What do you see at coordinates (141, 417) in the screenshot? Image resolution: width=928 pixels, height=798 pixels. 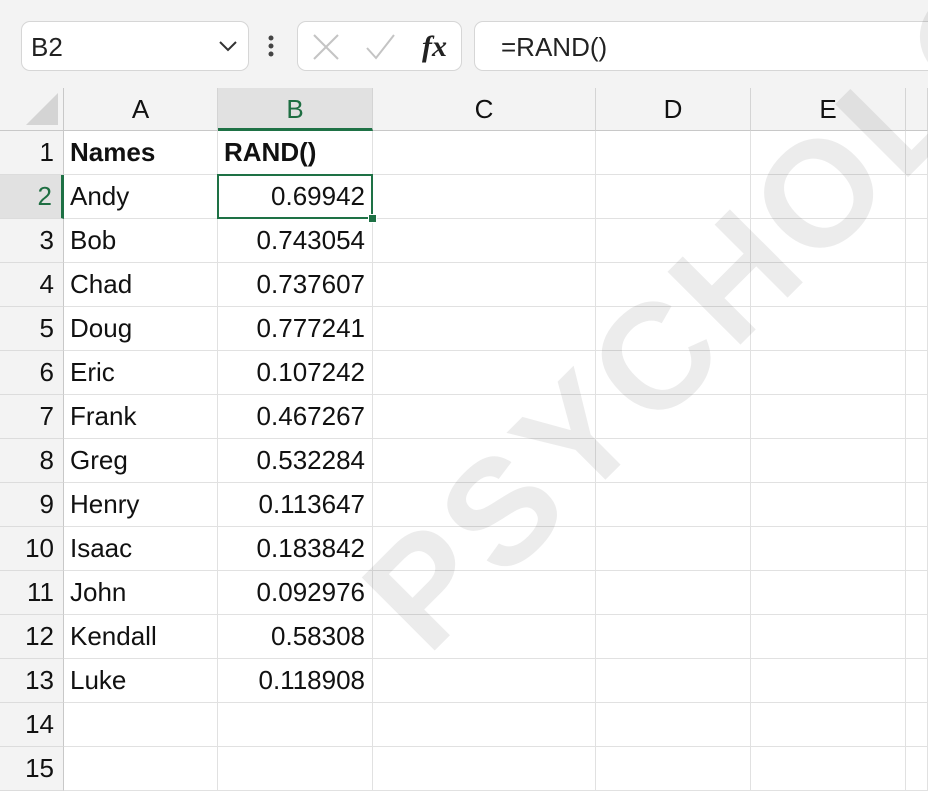 I see `cell-a7: Frank` at bounding box center [141, 417].